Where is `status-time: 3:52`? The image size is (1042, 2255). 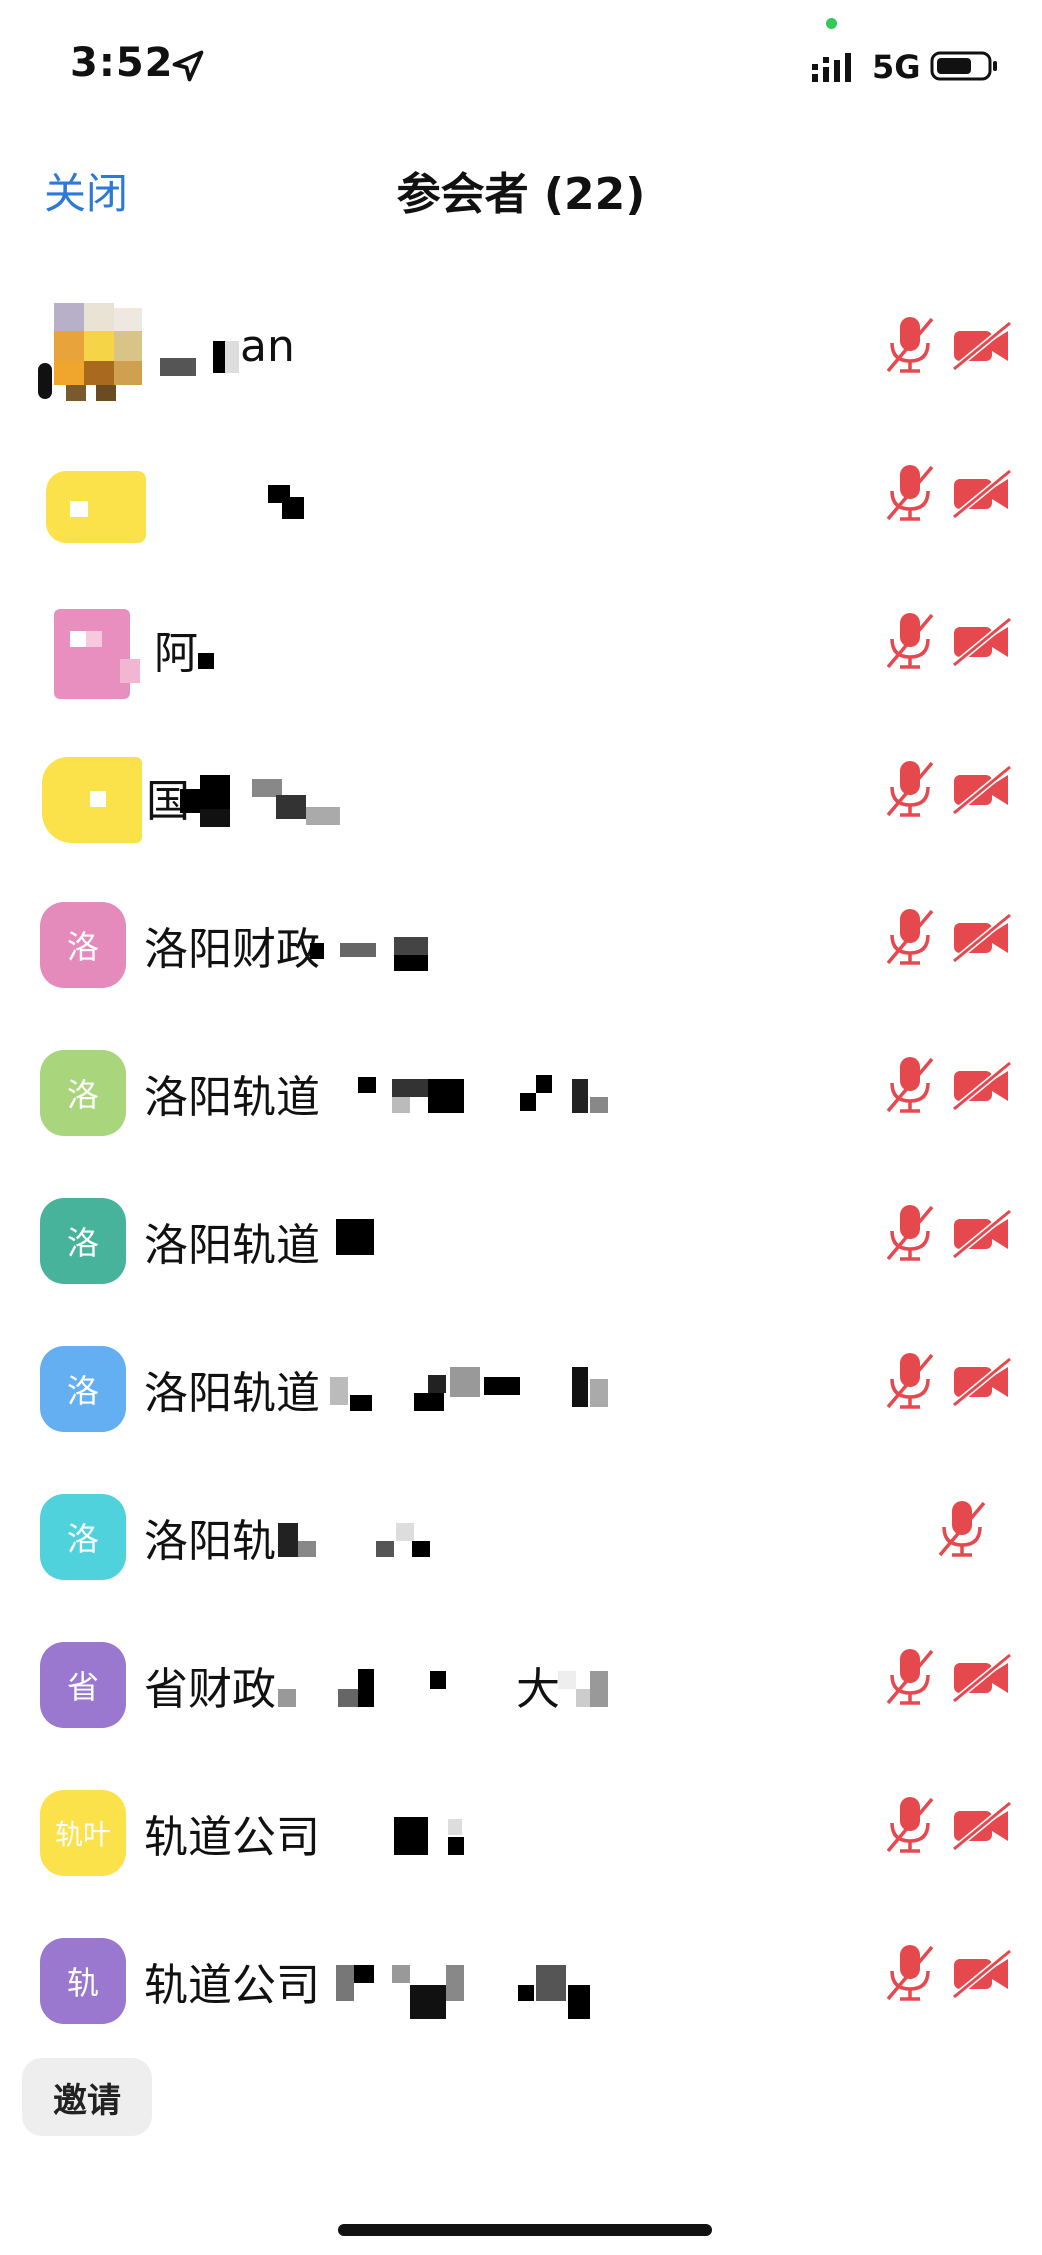 status-time: 3:52 is located at coordinates (122, 63).